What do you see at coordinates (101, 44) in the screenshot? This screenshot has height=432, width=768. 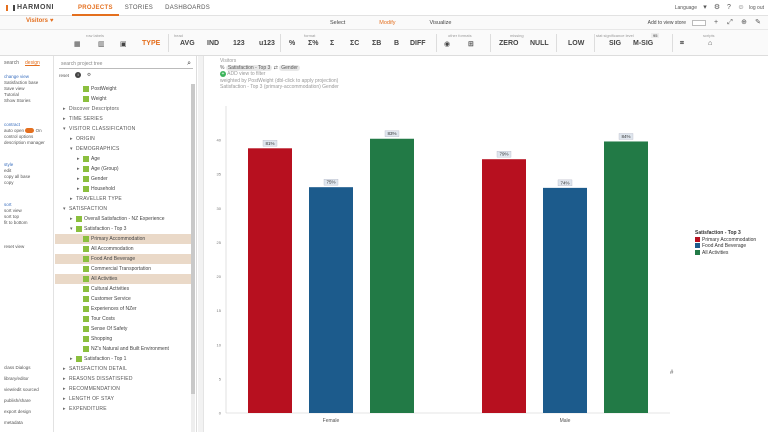 I see `cols-icon: ▥` at bounding box center [101, 44].